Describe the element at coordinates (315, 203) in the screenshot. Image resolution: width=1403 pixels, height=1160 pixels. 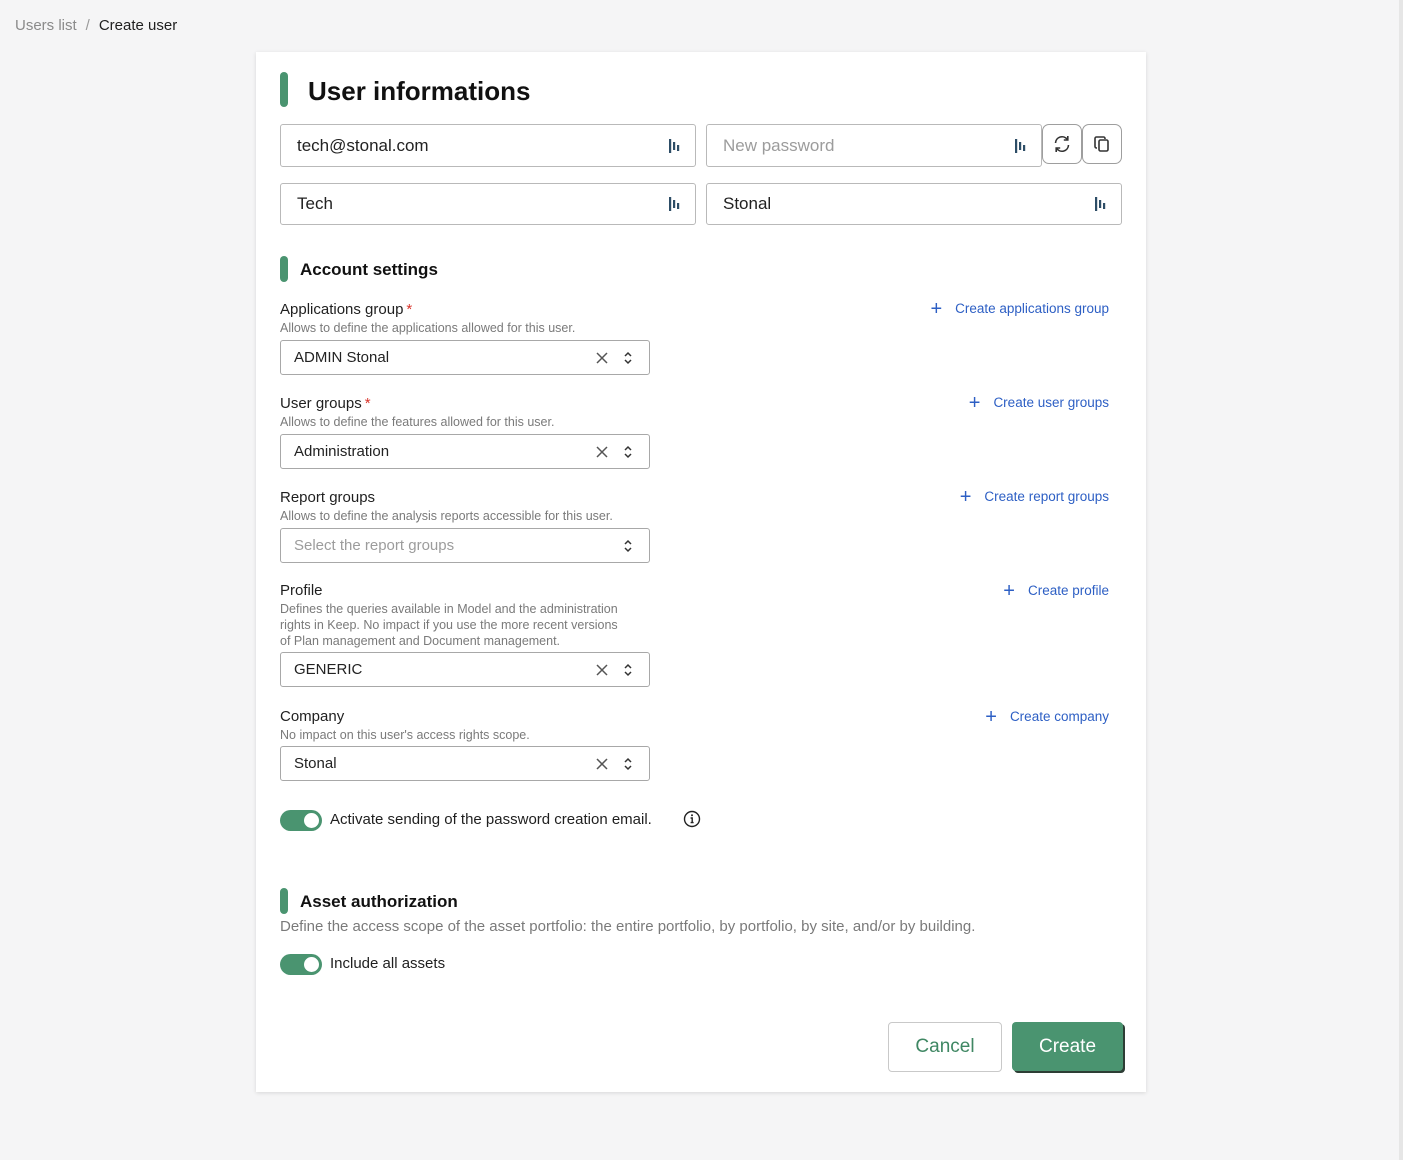
I see `first-name-value: Tech` at that location.